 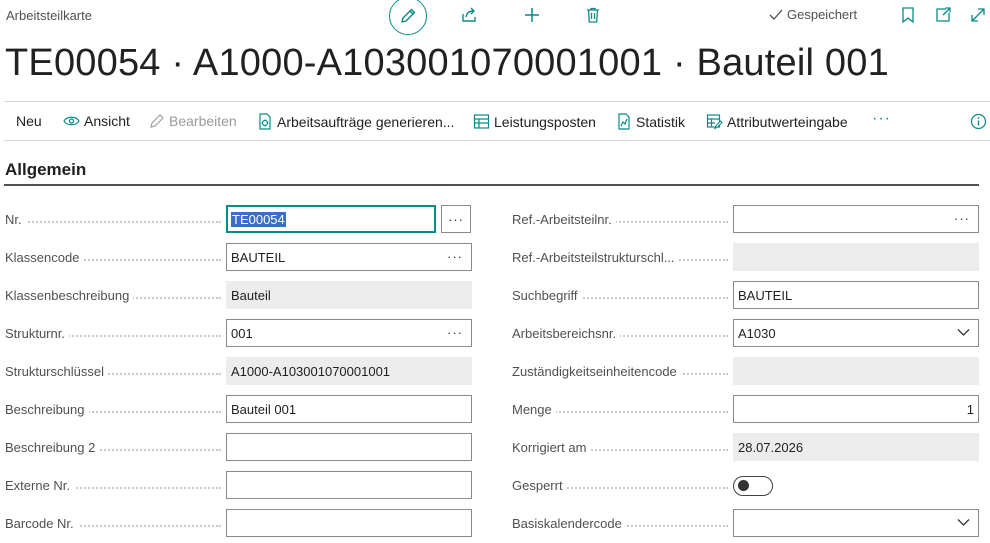 I want to click on view-action-label: Ansicht, so click(x=107, y=121).